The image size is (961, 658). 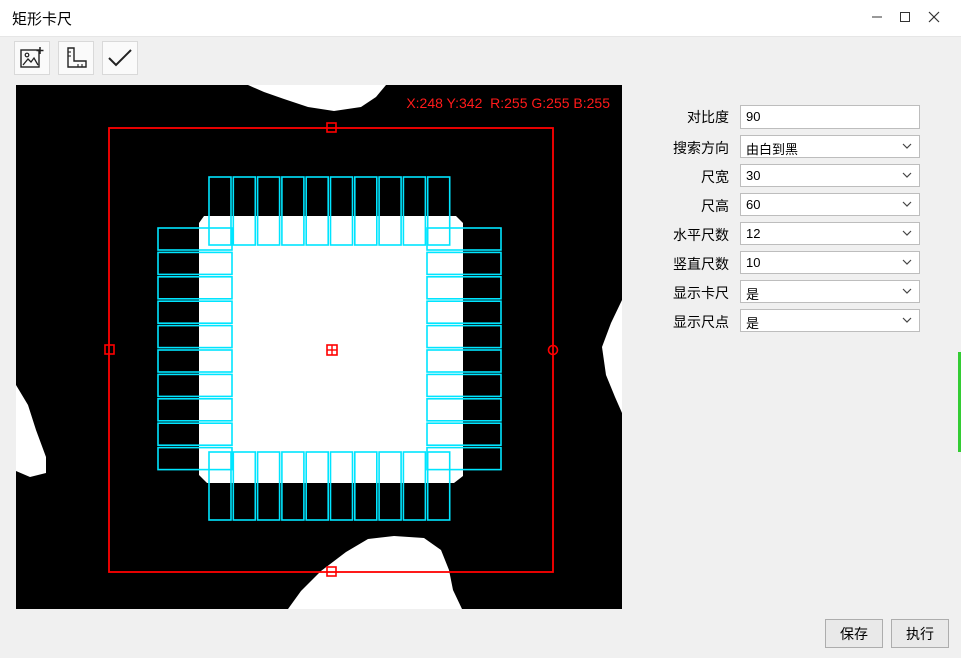 I want to click on ruler-icon, so click(x=77, y=57).